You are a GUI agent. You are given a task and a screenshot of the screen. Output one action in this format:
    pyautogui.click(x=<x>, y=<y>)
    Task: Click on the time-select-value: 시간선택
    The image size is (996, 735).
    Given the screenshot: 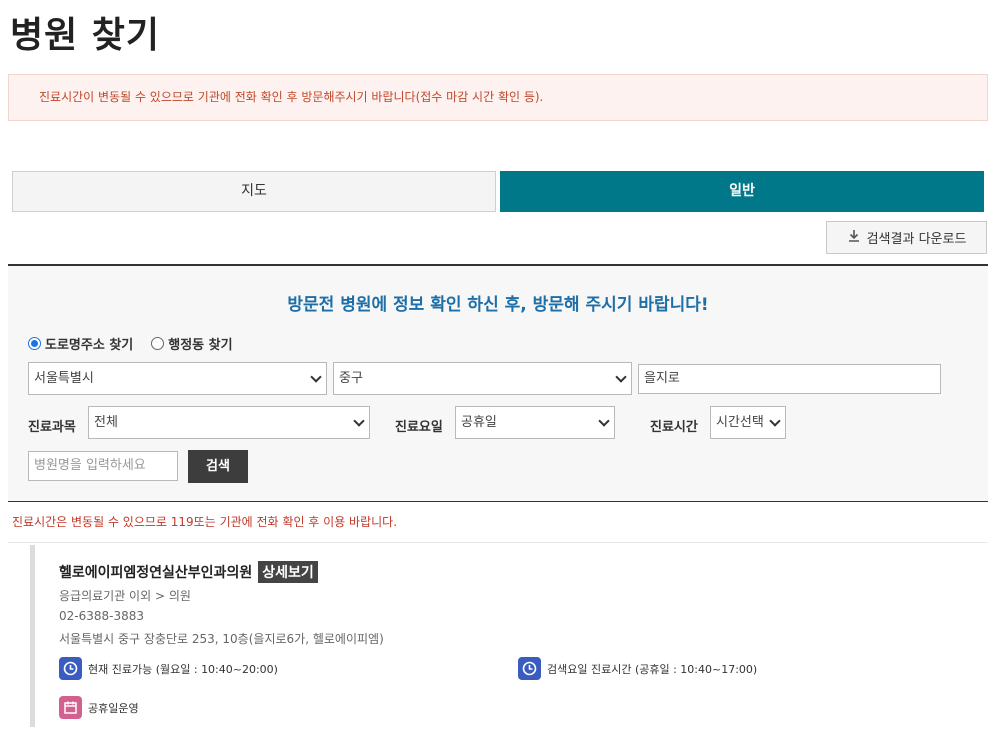 What is the action you would take?
    pyautogui.click(x=740, y=422)
    